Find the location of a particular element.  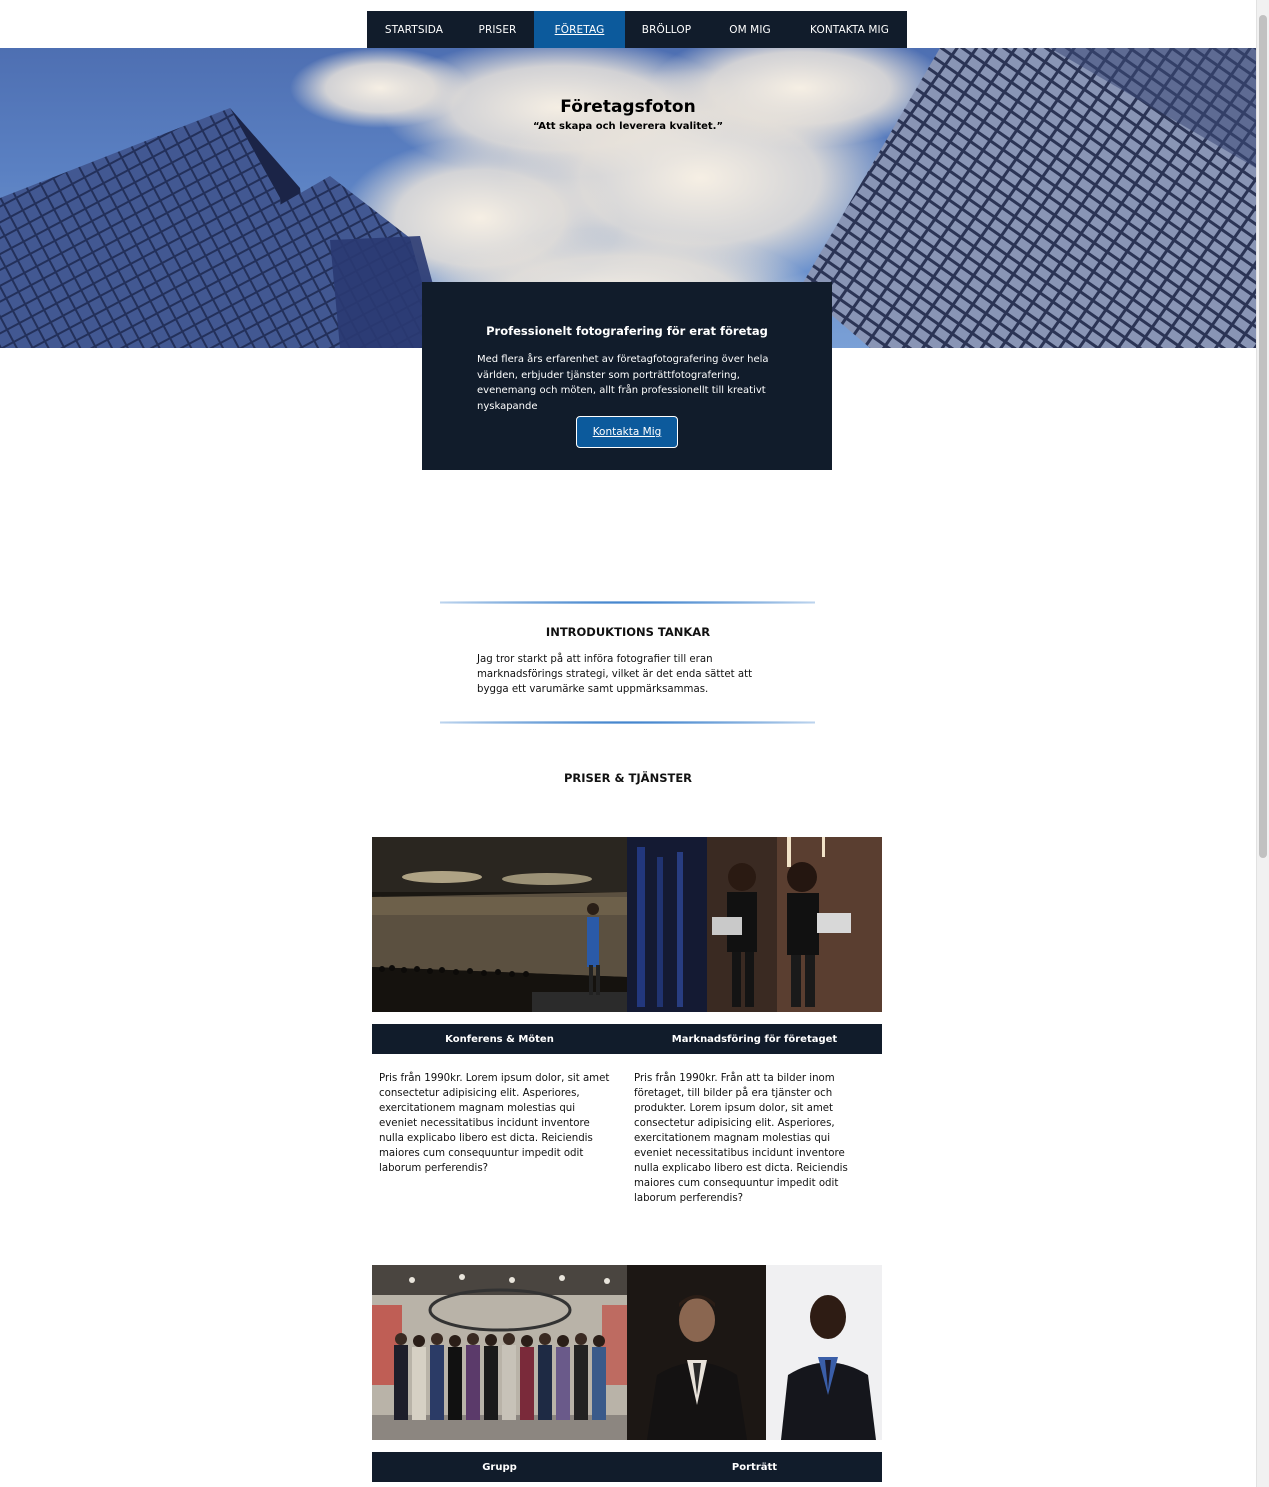

nav-item-om-mig: OM MIG is located at coordinates (750, 29).